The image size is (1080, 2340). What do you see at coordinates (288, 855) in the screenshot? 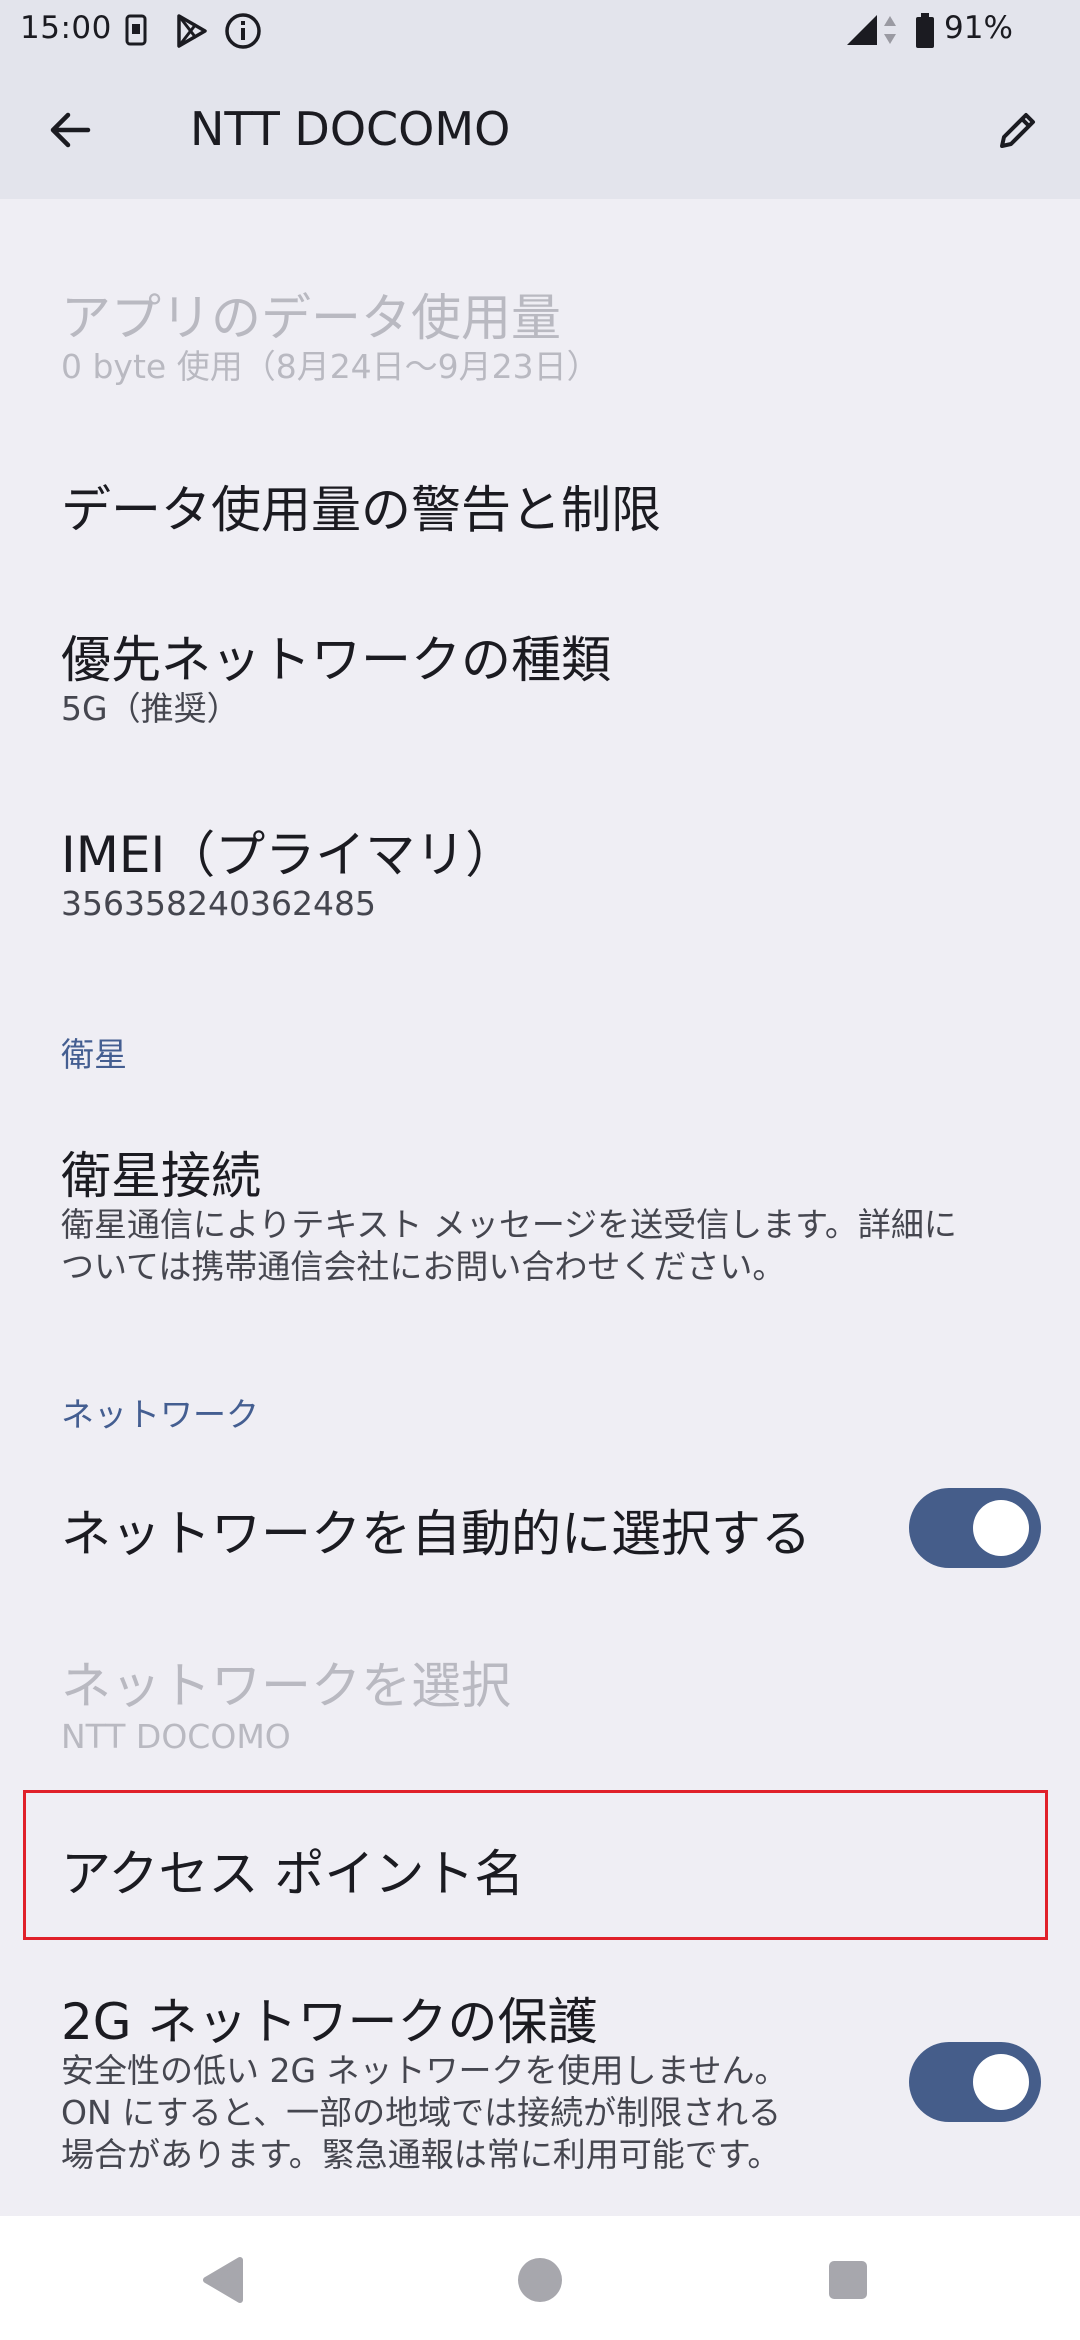
I see `imei-title: IMEI（プライマリ）` at bounding box center [288, 855].